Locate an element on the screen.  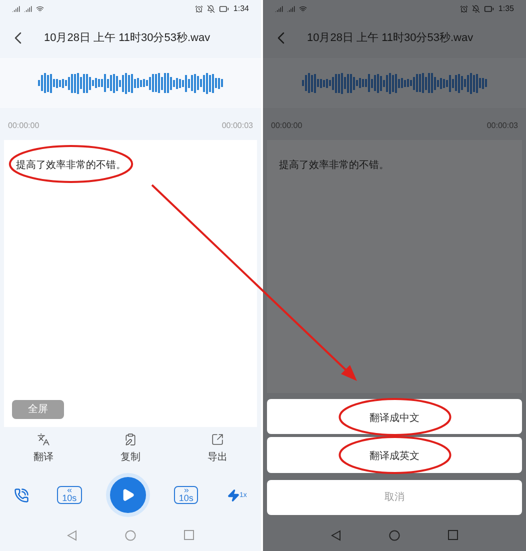
sheet-option: 翻译成英文 is located at coordinates (395, 456).